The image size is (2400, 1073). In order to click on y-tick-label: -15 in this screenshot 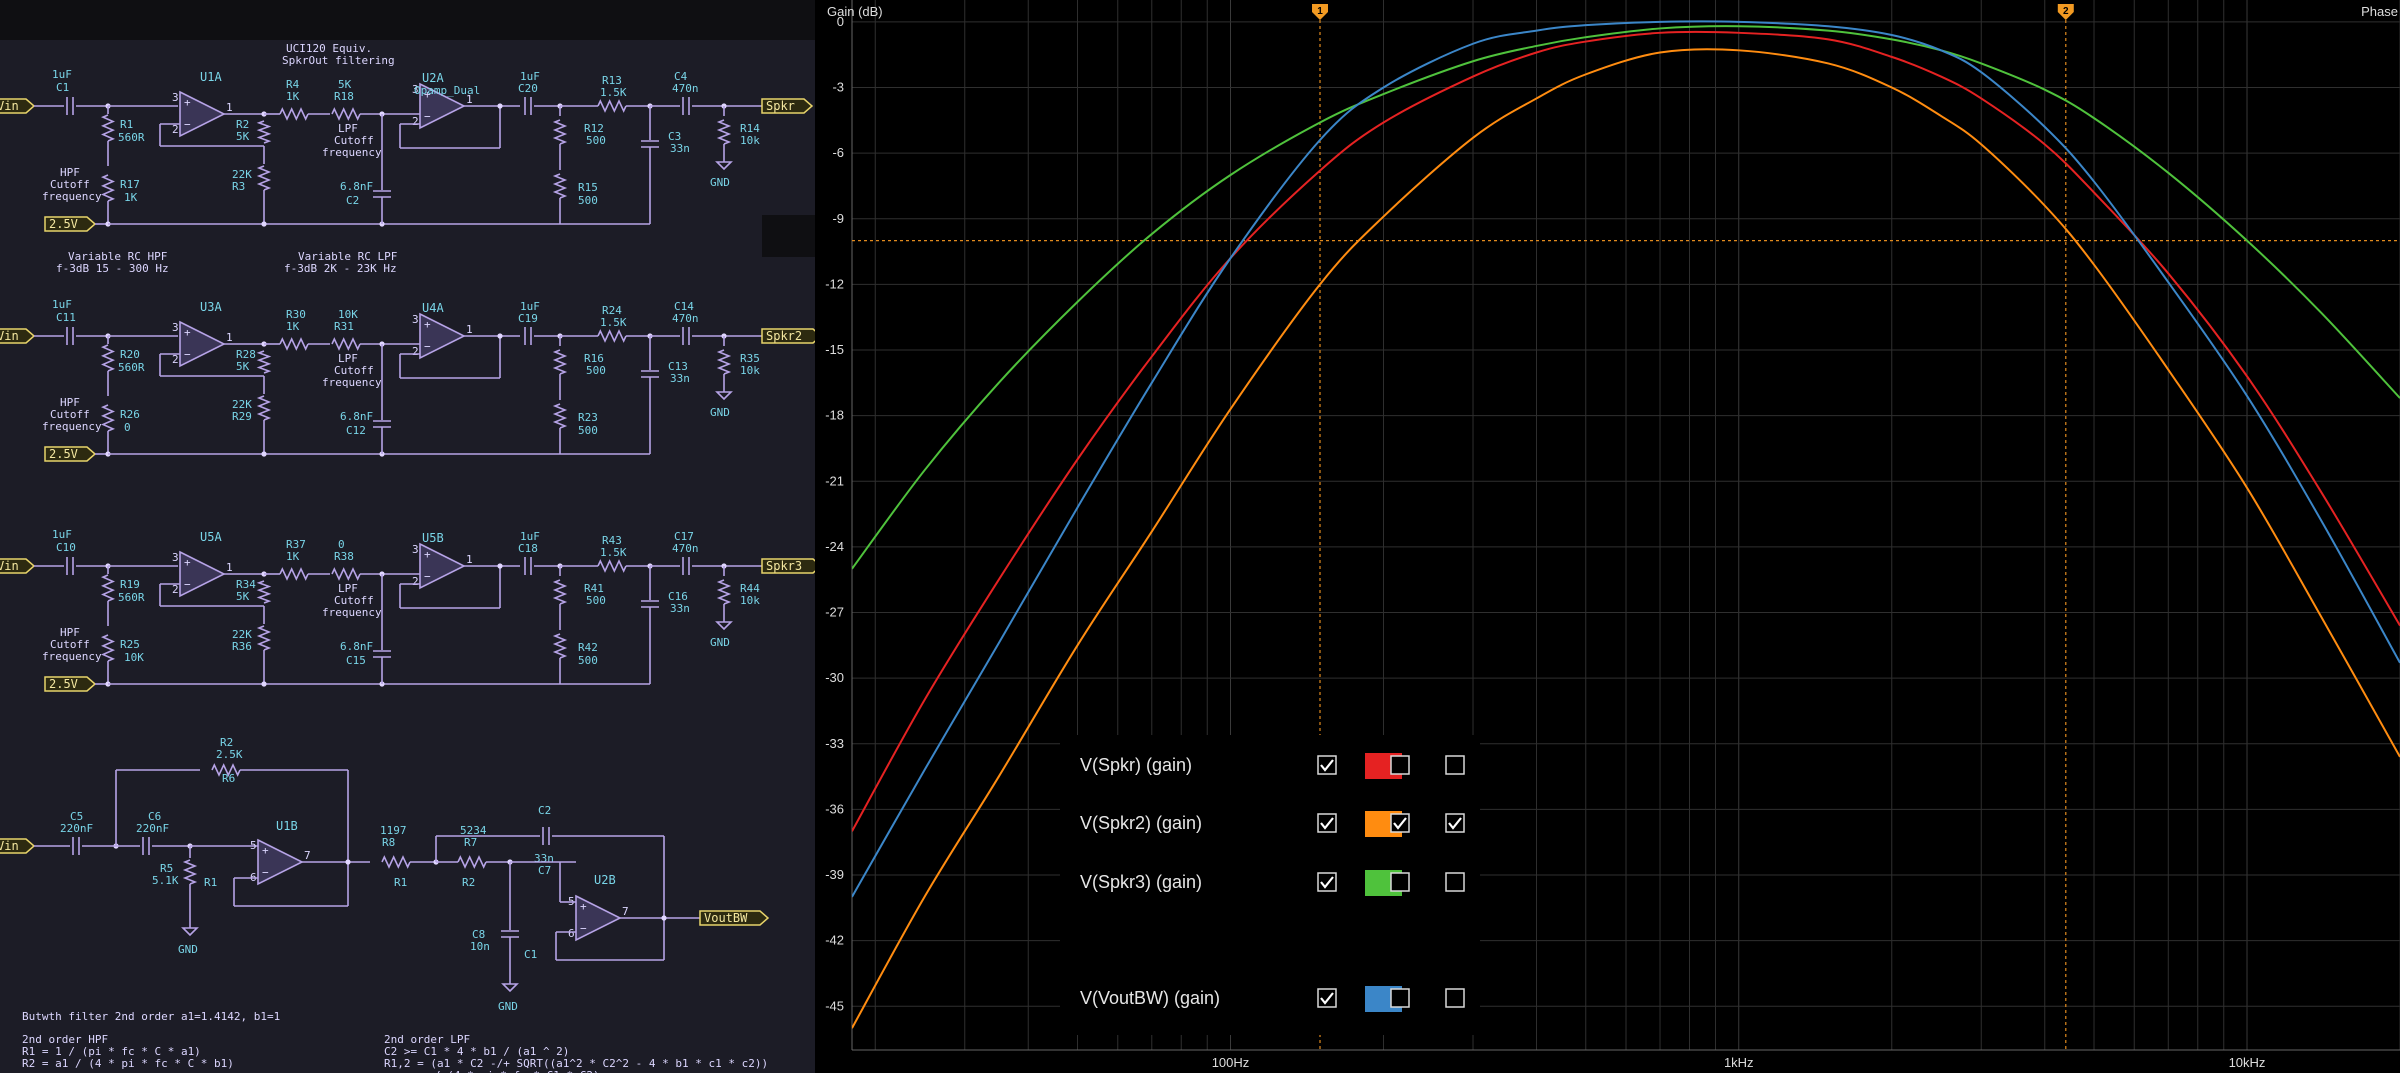, I will do `click(834, 349)`.